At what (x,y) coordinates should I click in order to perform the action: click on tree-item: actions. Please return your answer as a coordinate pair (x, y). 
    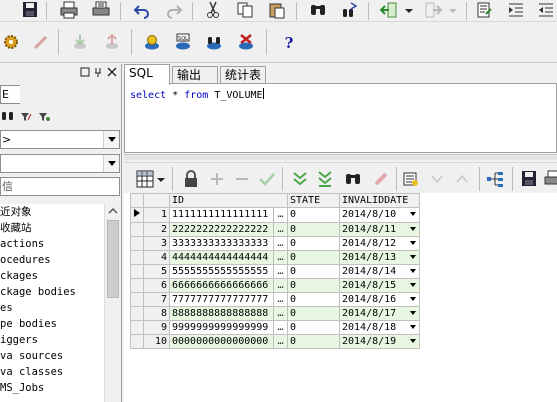
    Looking at the image, I should click on (52, 244).